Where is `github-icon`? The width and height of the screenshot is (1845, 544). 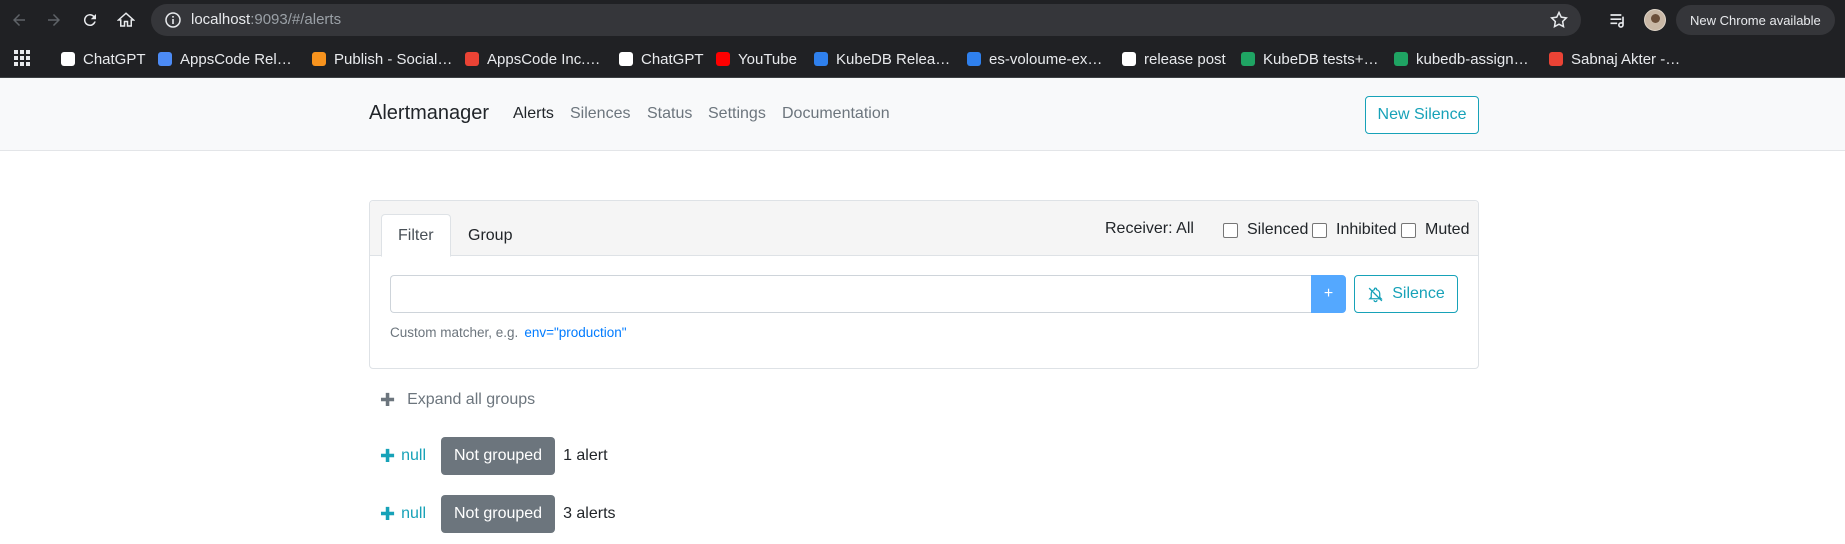
github-icon is located at coordinates (1129, 59).